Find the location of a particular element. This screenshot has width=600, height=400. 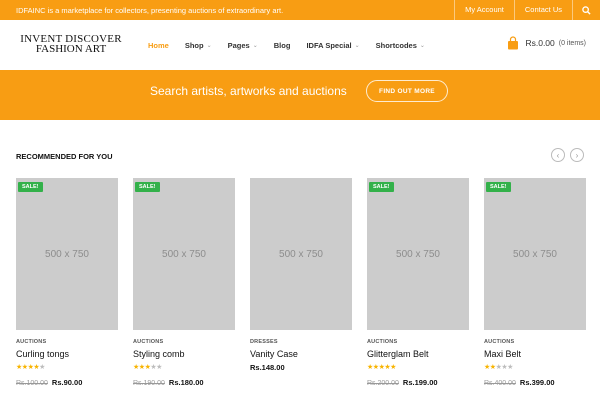

product-name: Glitterglam Belt is located at coordinates (398, 354).